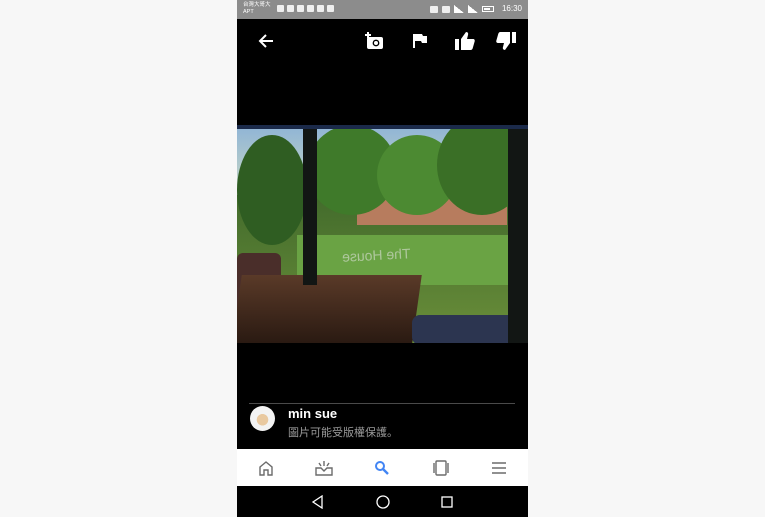 This screenshot has width=765, height=517. I want to click on more-notifications-icon, so click(330, 8).